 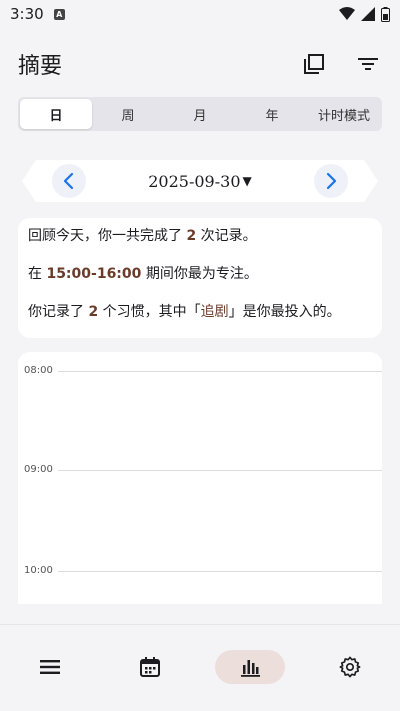 I want to click on tab-timer-mode: 计时模式, so click(x=344, y=114).